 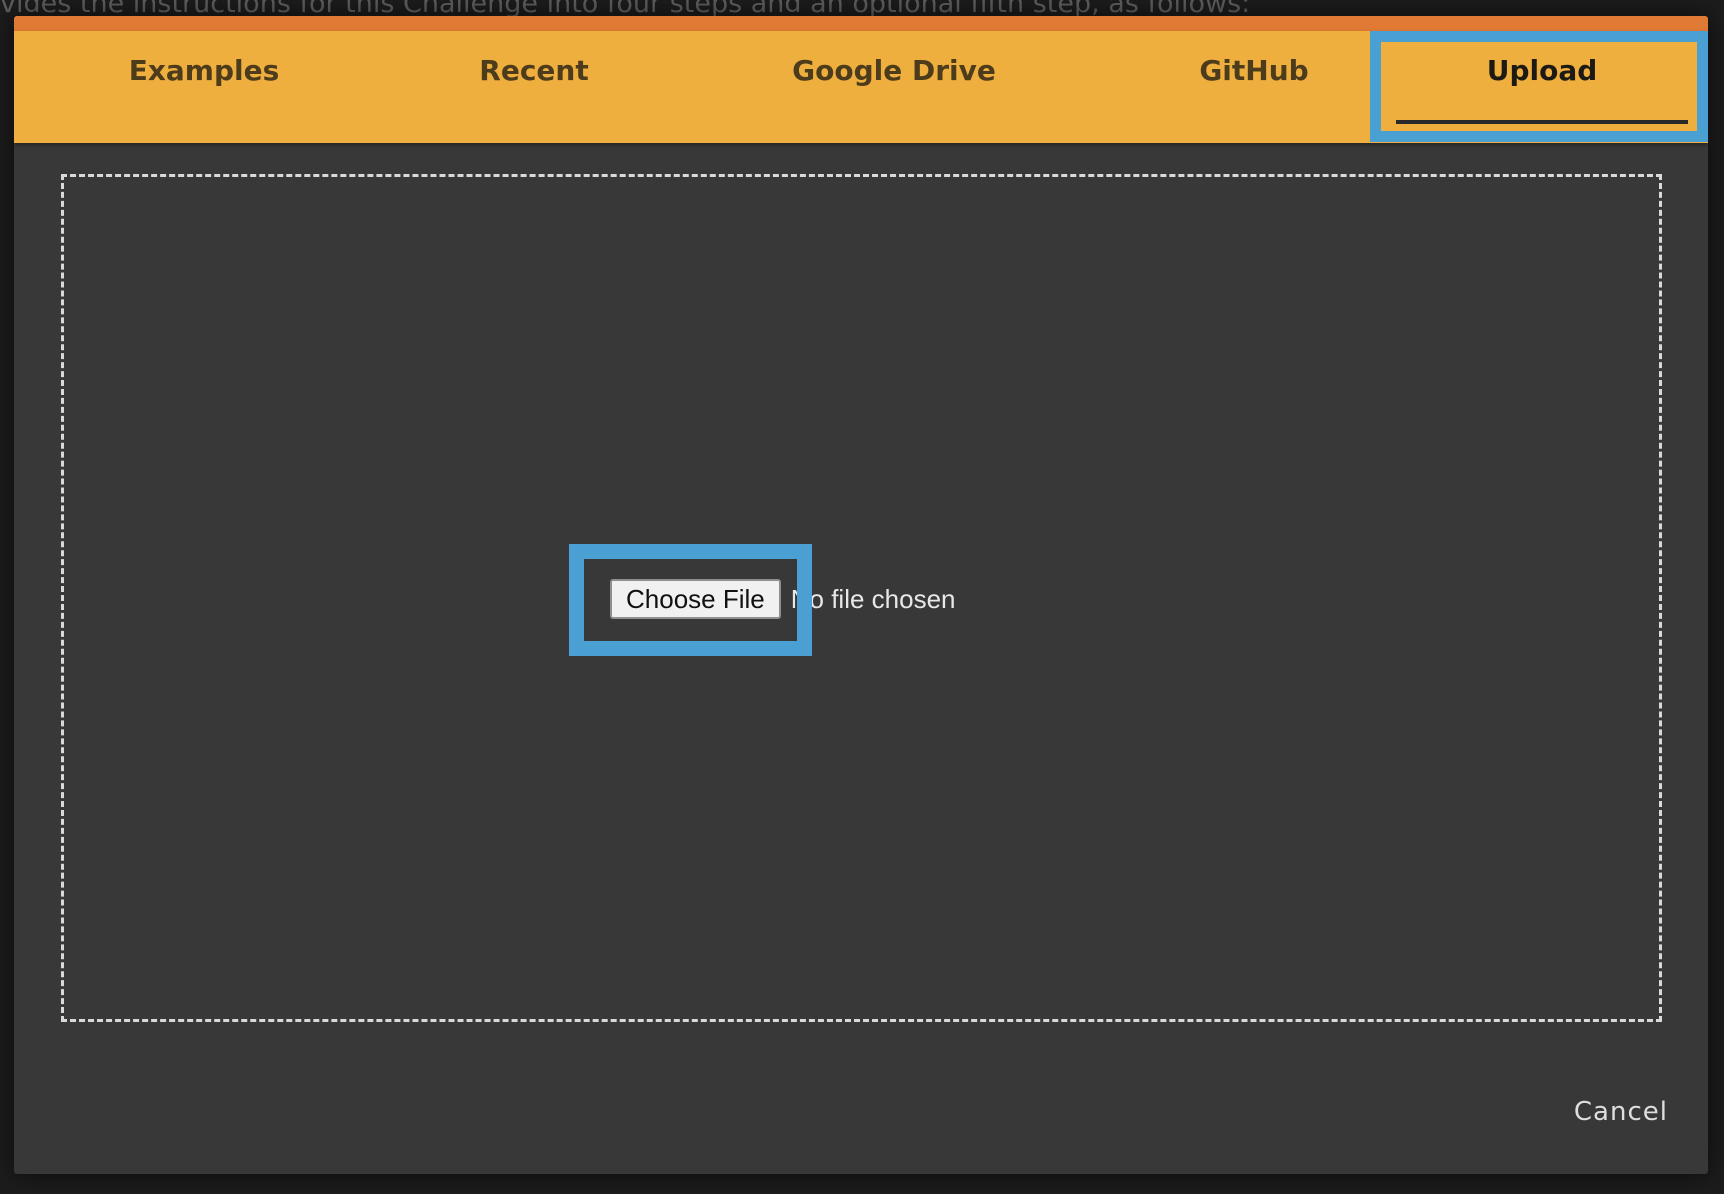 What do you see at coordinates (894, 79) in the screenshot?
I see `tab-google-drive: Google Drive` at bounding box center [894, 79].